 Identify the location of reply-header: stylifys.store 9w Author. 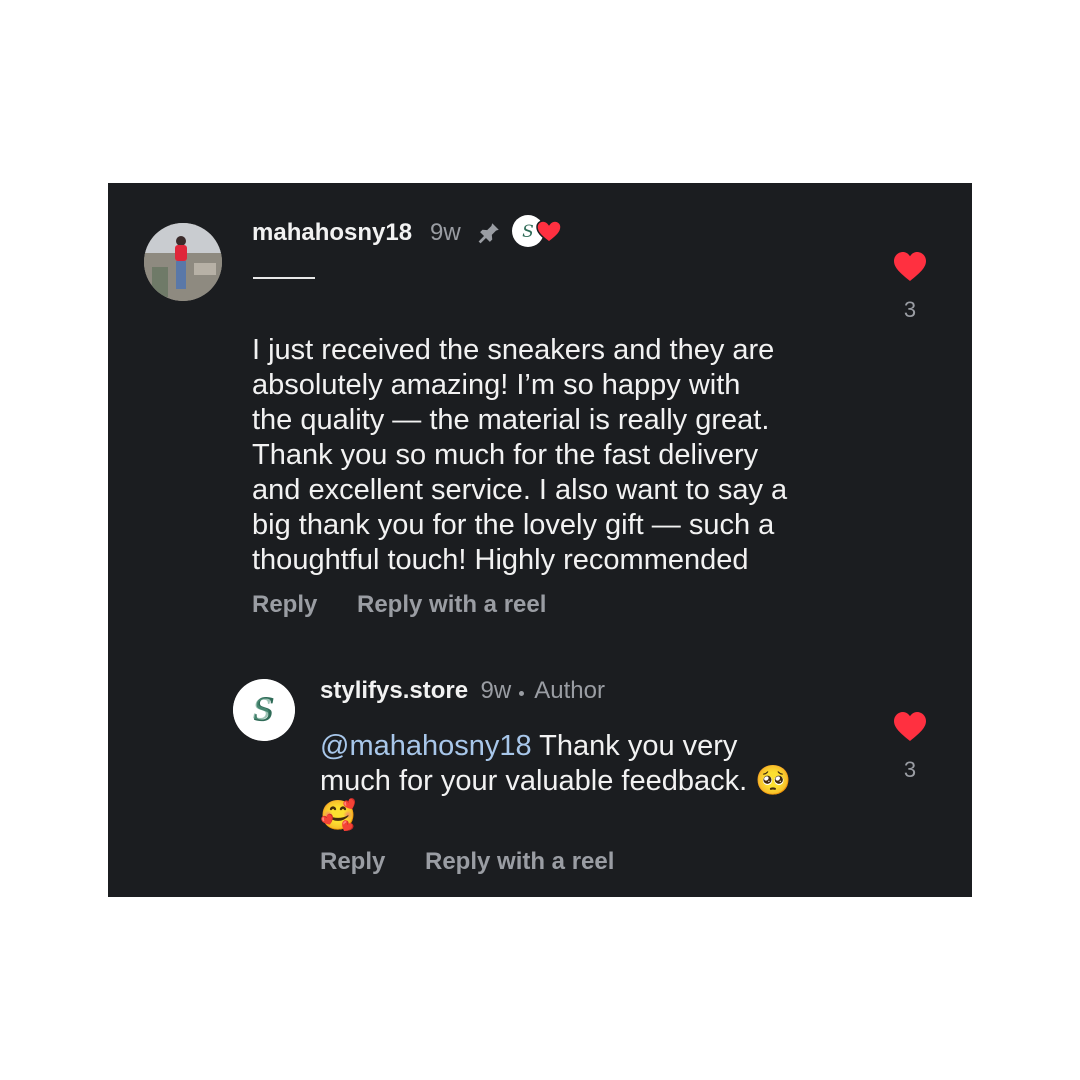
(462, 691).